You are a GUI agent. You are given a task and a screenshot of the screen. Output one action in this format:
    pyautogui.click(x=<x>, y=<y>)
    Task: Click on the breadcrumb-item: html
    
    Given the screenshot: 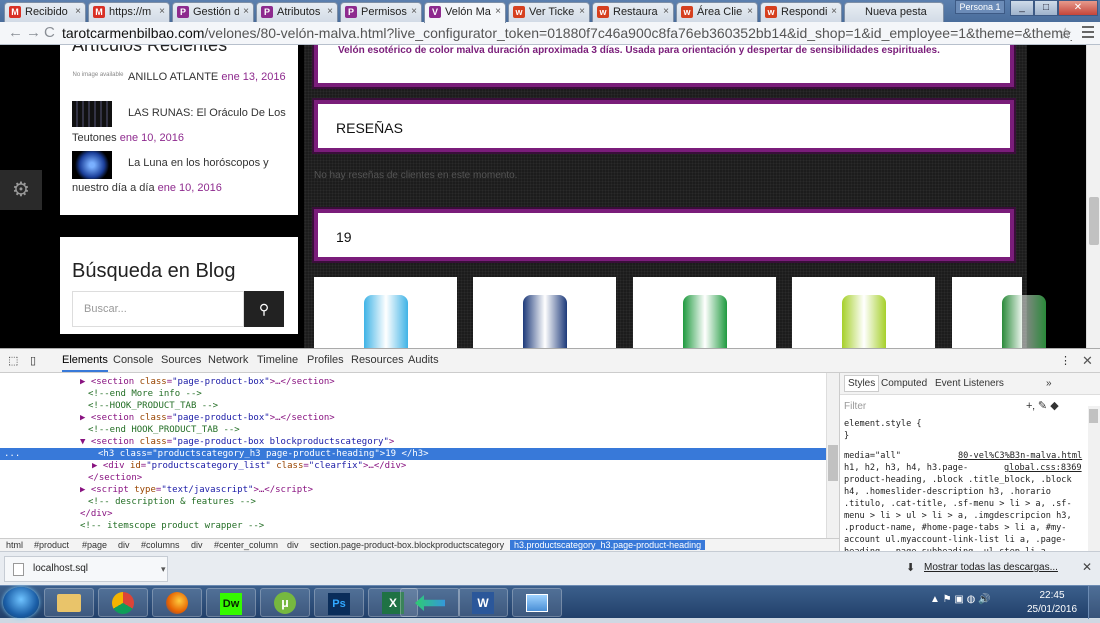 What is the action you would take?
    pyautogui.click(x=14, y=545)
    